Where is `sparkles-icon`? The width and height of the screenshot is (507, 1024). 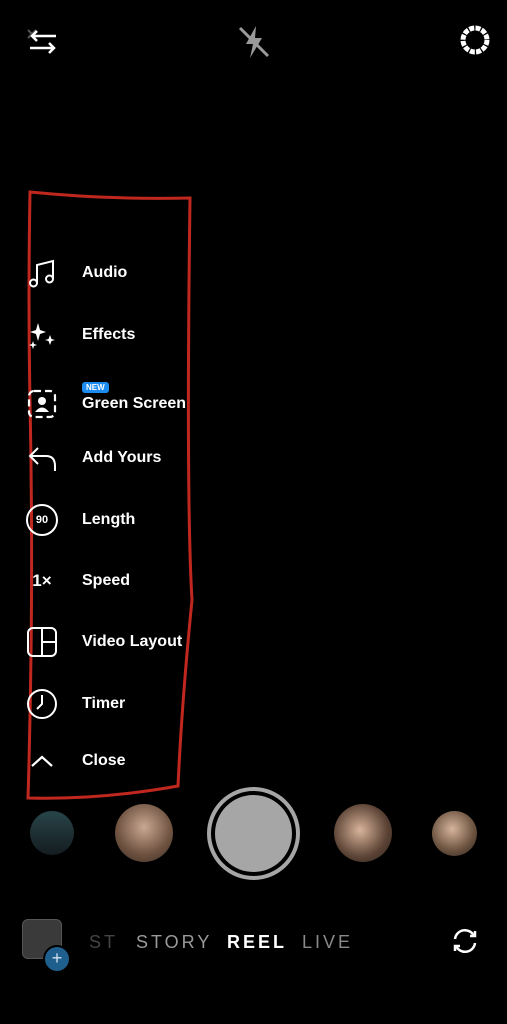
sparkles-icon is located at coordinates (42, 335).